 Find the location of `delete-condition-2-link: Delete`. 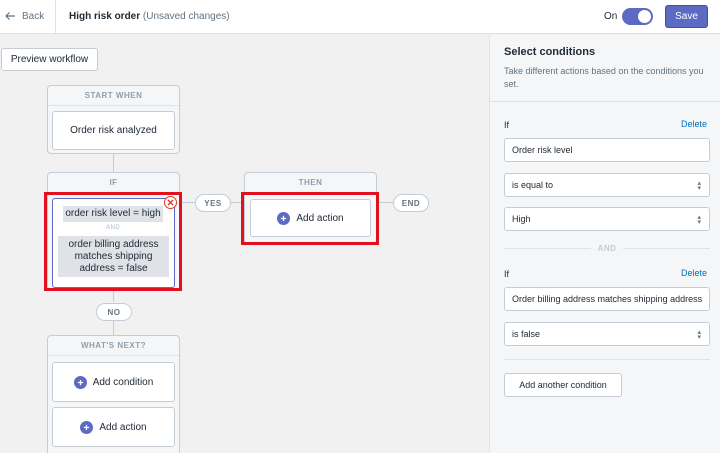

delete-condition-2-link: Delete is located at coordinates (694, 273).